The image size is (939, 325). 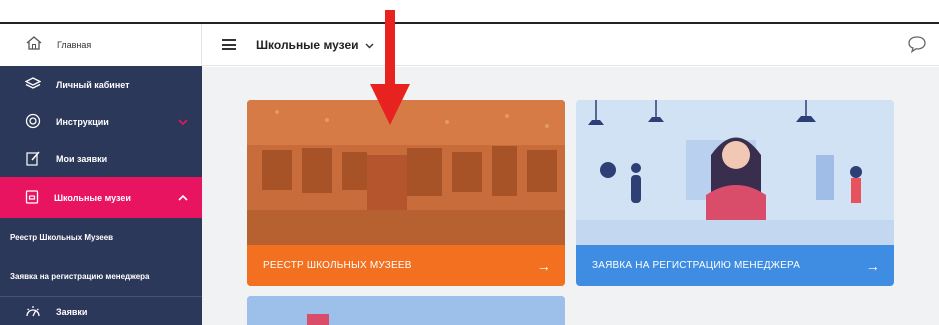 I want to click on card-illustration, so click(x=406, y=310).